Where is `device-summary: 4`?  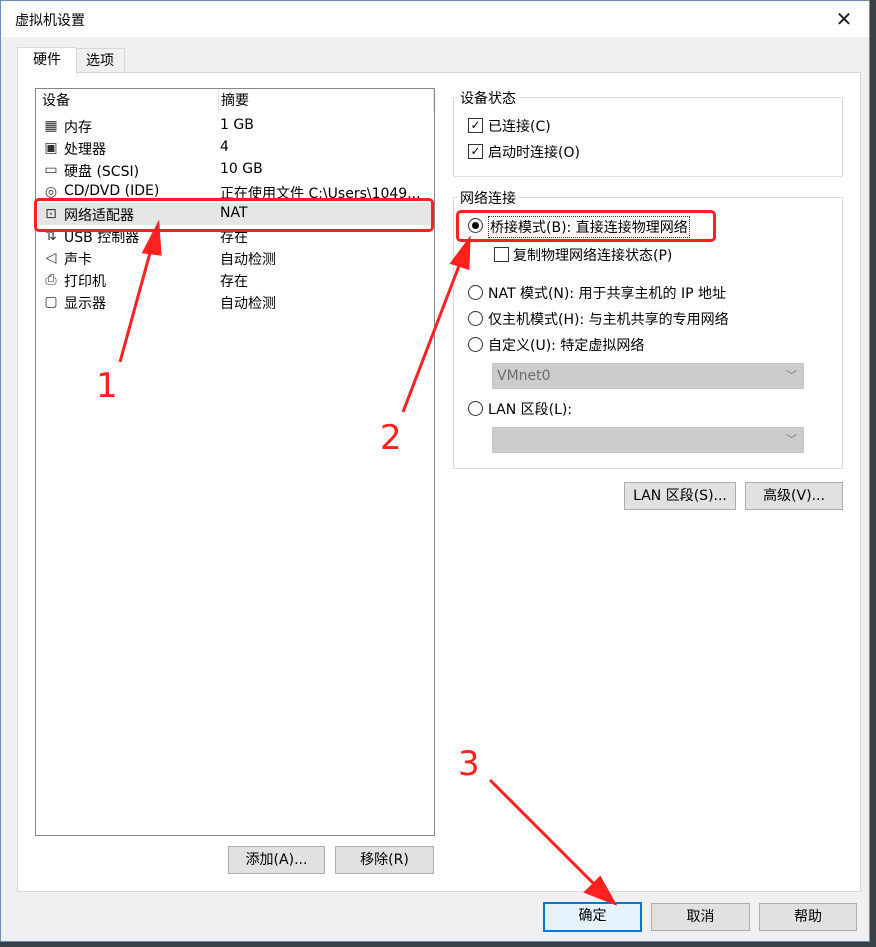 device-summary: 4 is located at coordinates (224, 147).